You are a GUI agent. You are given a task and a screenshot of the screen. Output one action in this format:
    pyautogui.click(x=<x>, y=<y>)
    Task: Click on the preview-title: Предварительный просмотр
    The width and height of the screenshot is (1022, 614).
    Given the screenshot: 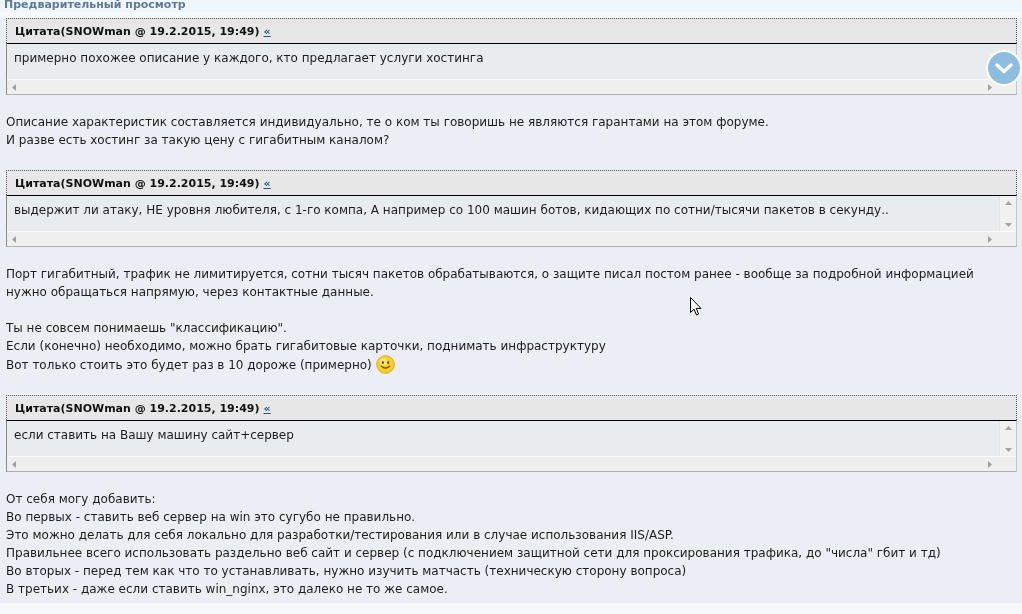 What is the action you would take?
    pyautogui.click(x=95, y=5)
    